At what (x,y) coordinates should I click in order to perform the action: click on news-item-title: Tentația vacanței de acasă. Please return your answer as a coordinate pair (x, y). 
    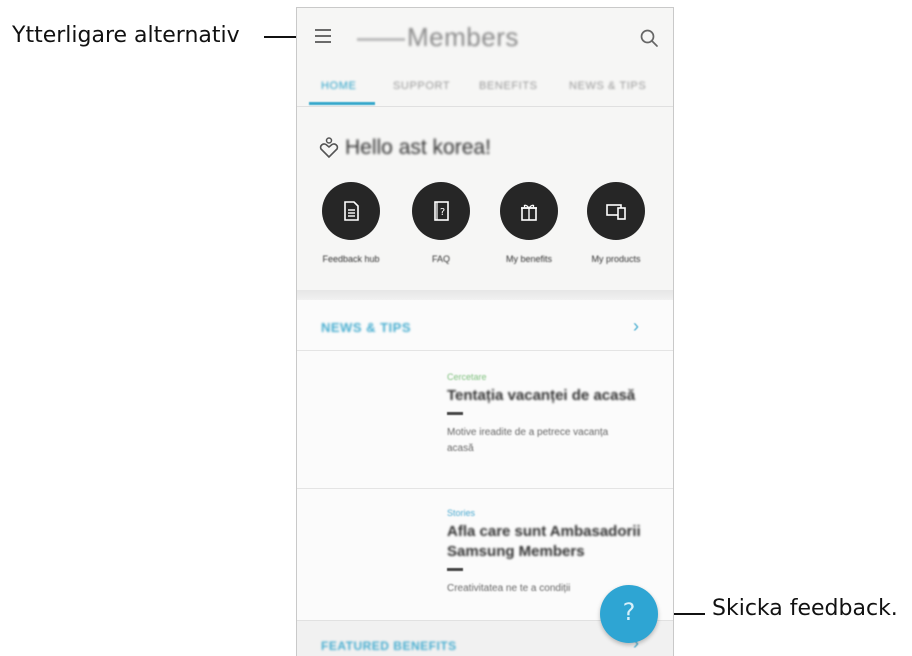
    Looking at the image, I should click on (541, 395).